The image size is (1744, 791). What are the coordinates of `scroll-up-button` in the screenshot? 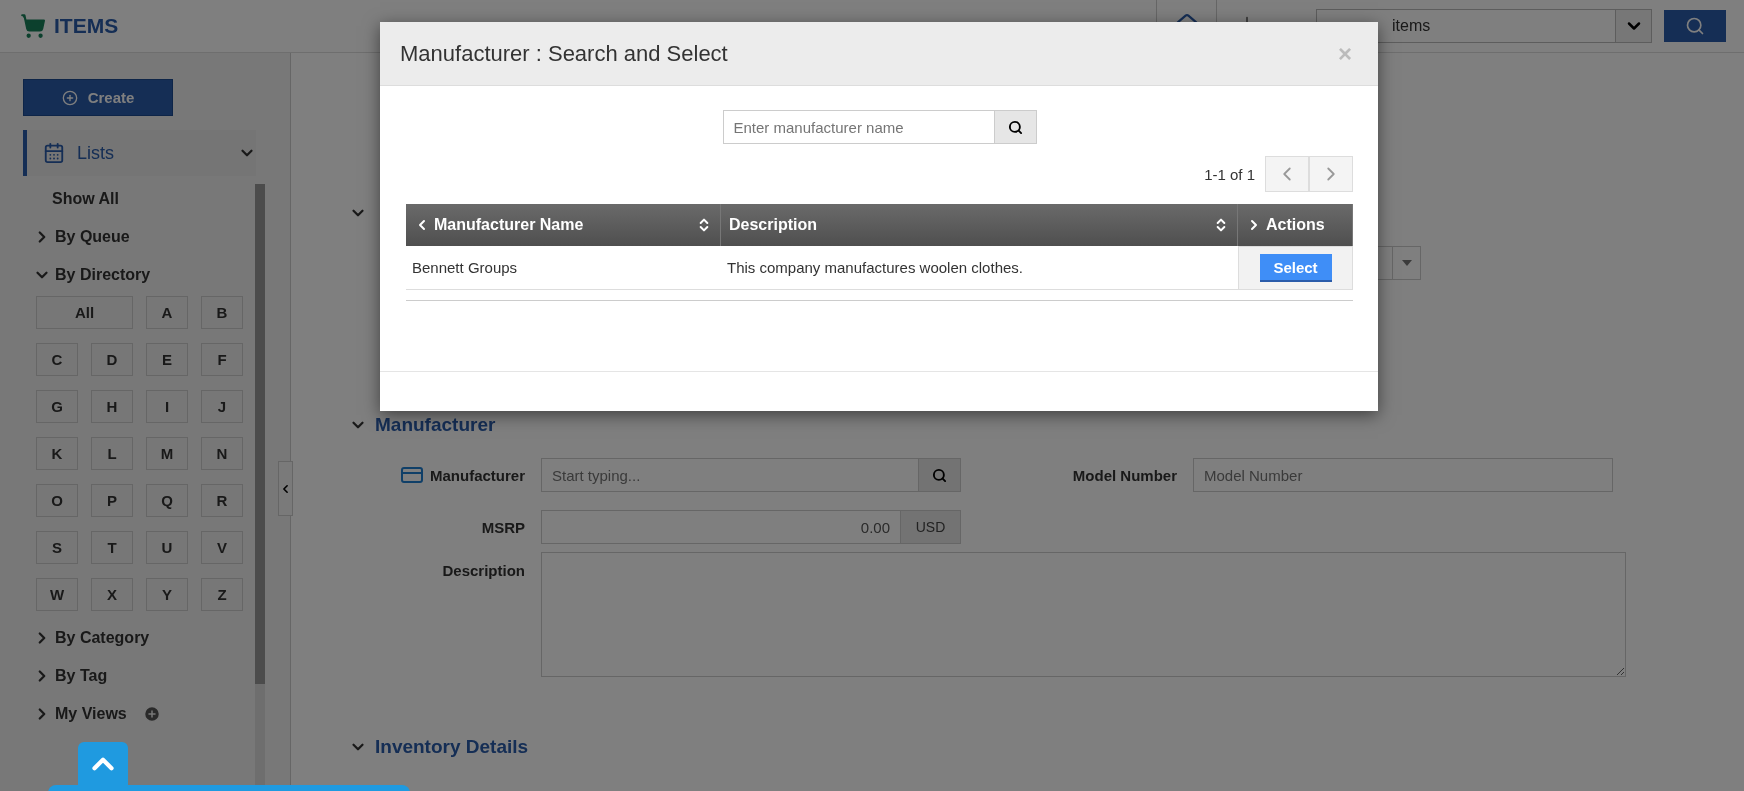 It's located at (103, 763).